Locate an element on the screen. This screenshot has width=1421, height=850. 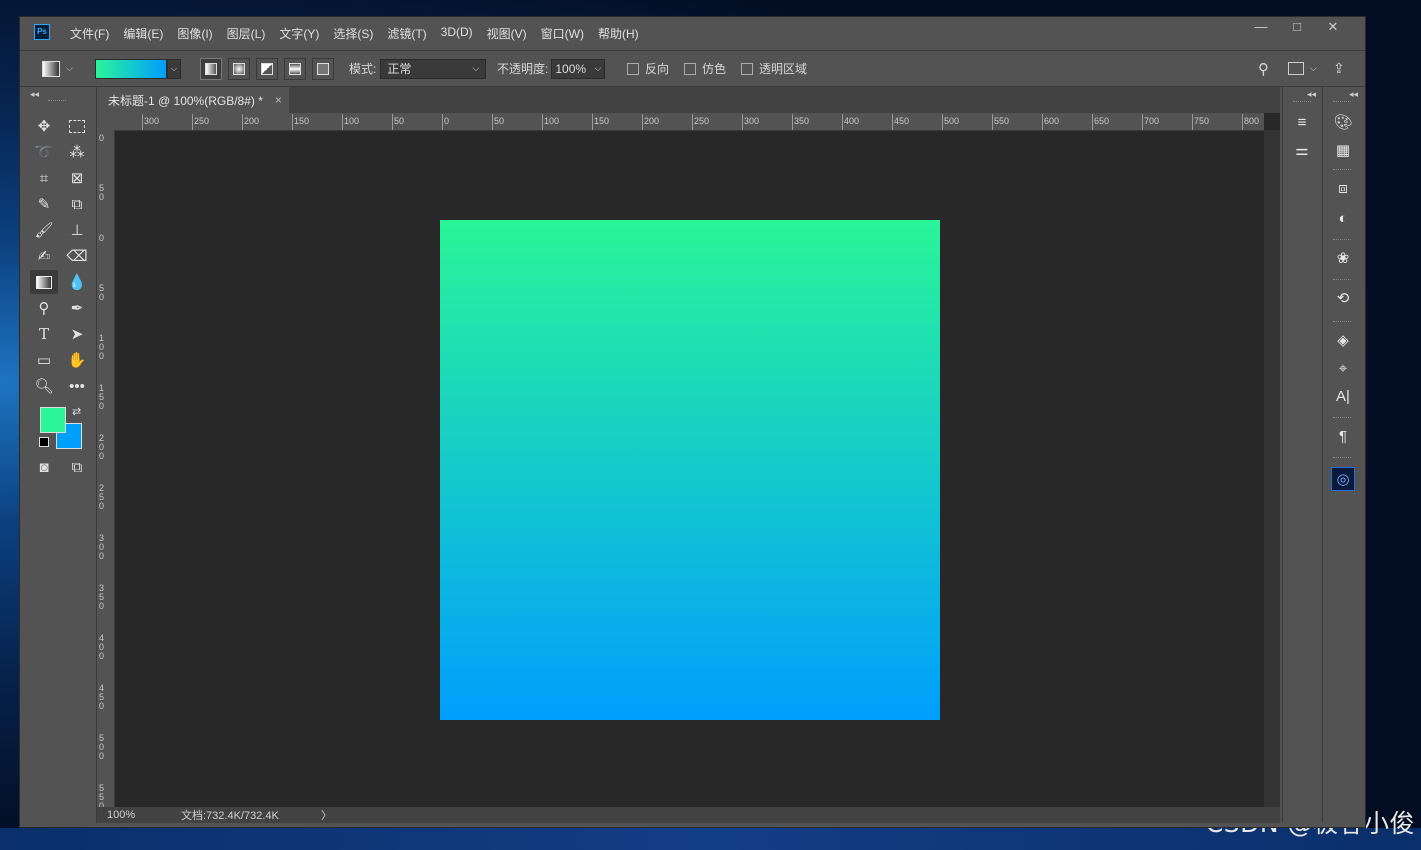
angle-gradient-button is located at coordinates (267, 68).